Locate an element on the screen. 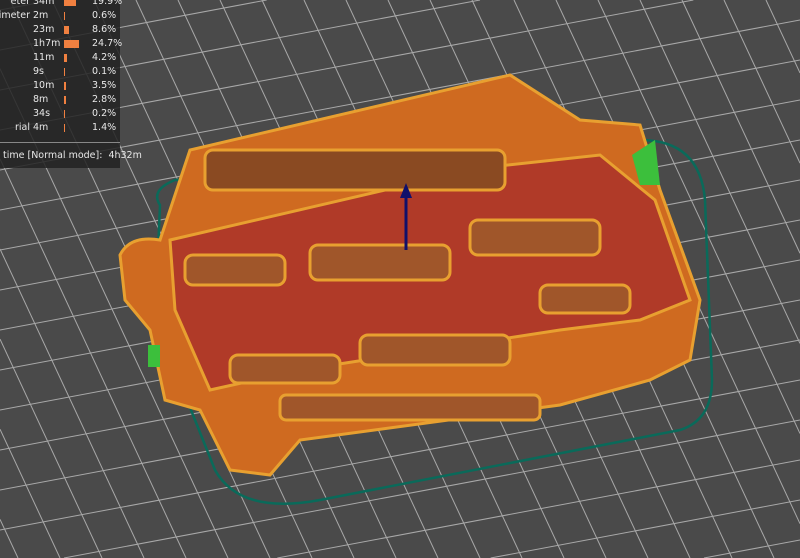 The width and height of the screenshot is (800, 558). legend-row: 23m 8.6% is located at coordinates (60, 31).